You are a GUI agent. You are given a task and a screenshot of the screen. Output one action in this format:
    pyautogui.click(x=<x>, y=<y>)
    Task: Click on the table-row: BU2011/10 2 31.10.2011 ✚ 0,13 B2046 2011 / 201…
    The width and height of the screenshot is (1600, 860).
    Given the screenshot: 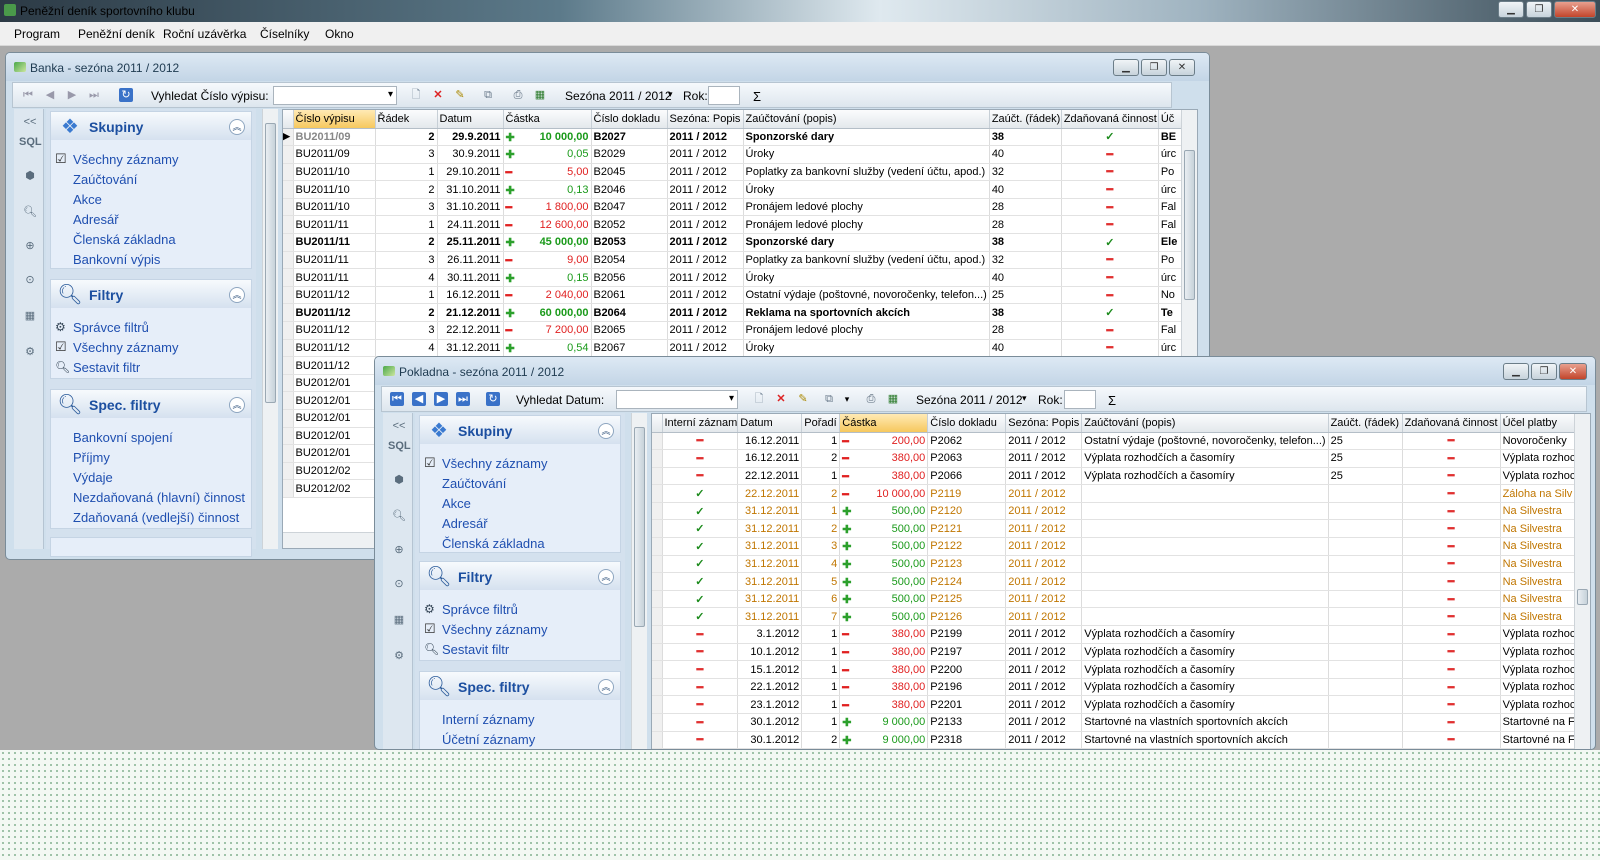 What is the action you would take?
    pyautogui.click(x=736, y=189)
    